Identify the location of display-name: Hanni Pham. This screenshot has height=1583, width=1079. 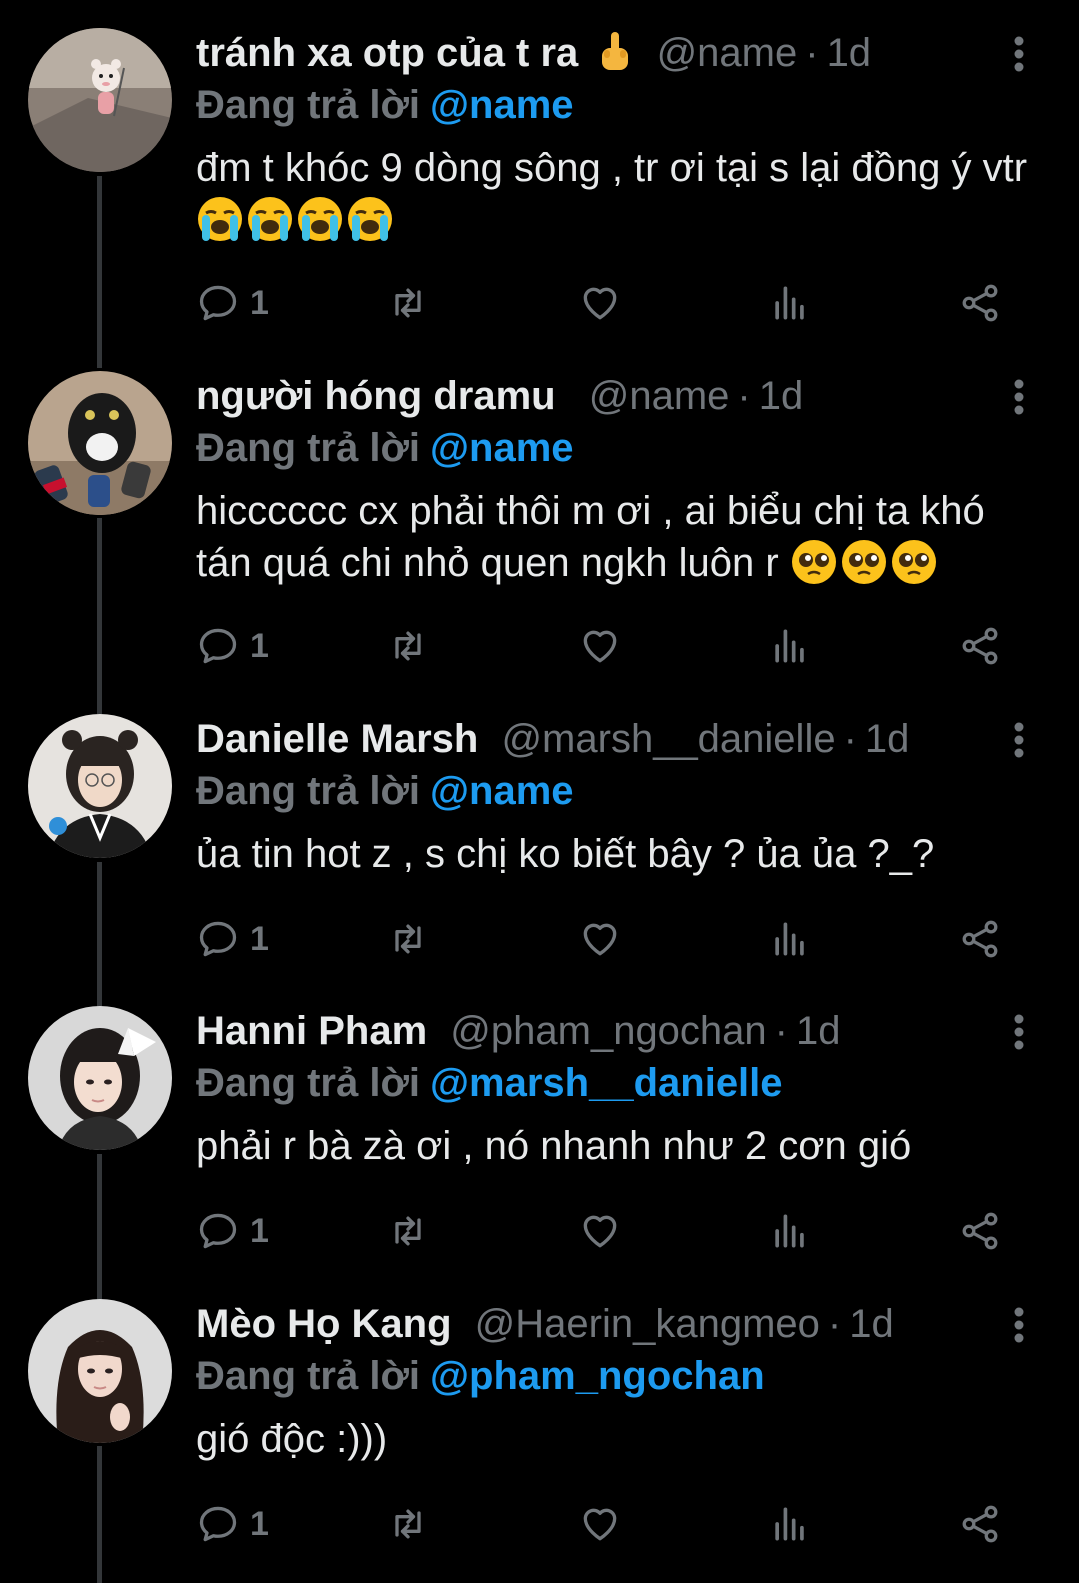
(311, 1031).